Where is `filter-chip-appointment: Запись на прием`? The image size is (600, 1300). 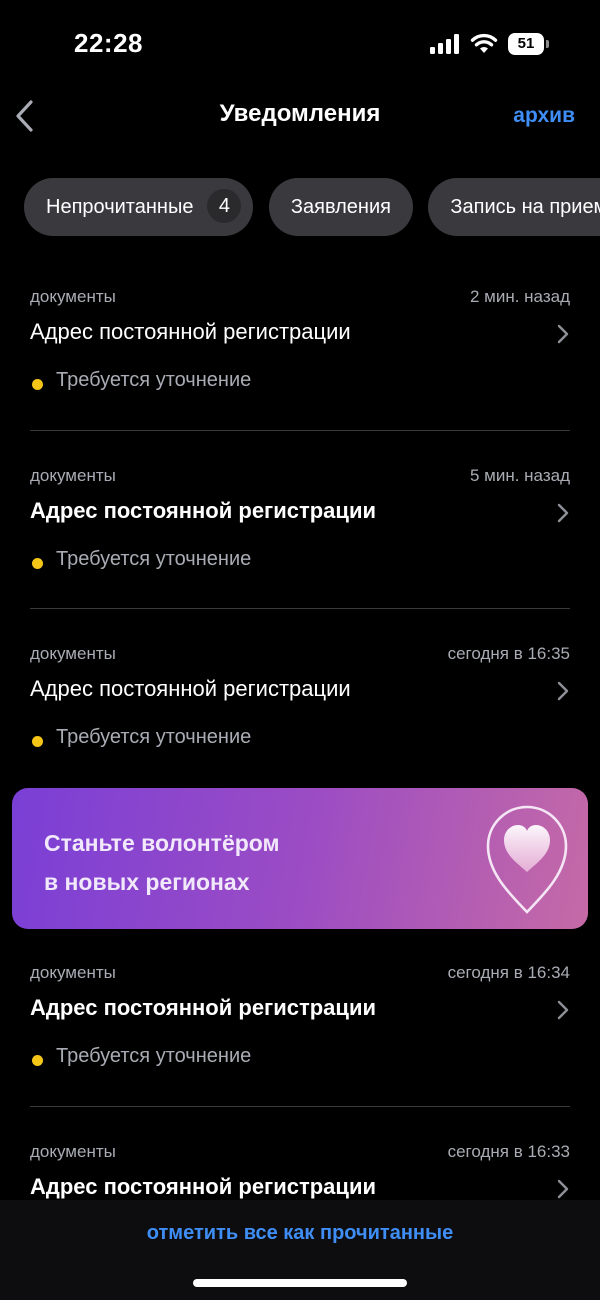
filter-chip-appointment: Запись на прием is located at coordinates (514, 207).